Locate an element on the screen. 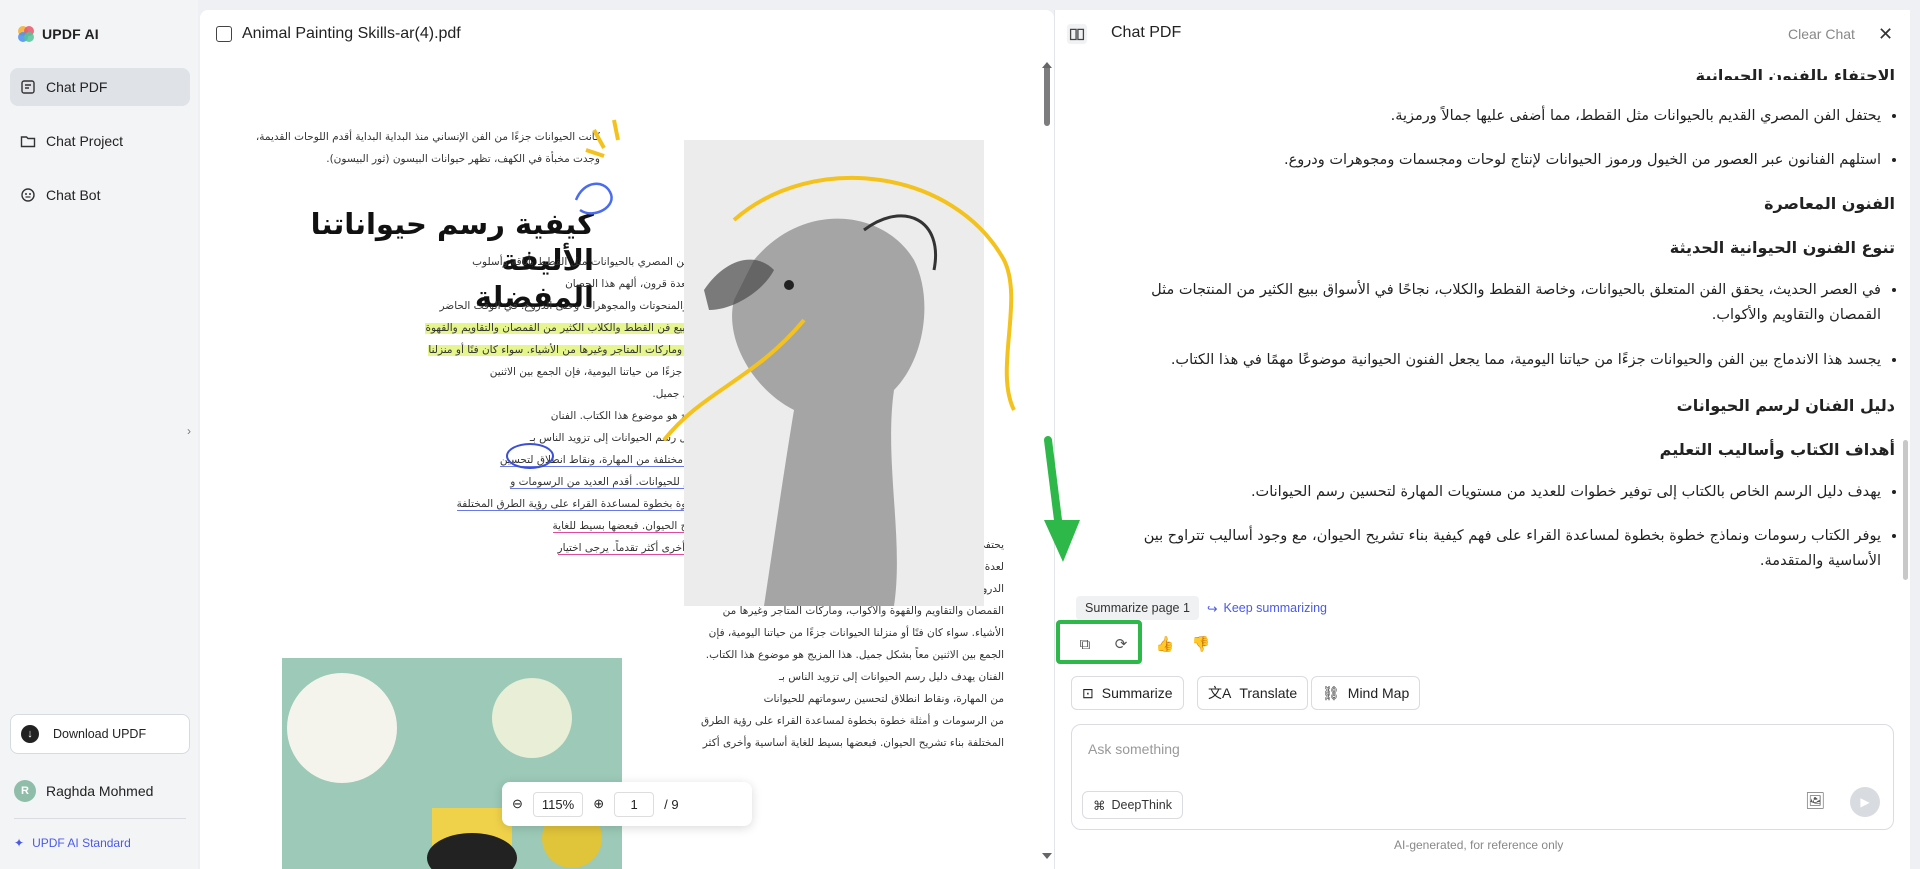 This screenshot has height=869, width=1920. plan-label: UPDF AI Standard is located at coordinates (81, 843).